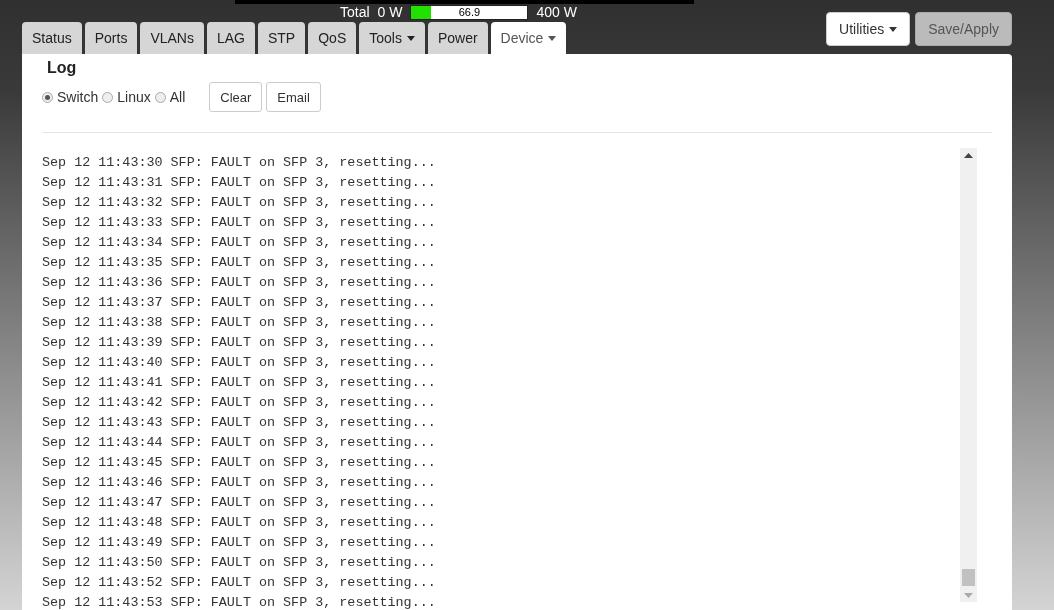 The height and width of the screenshot is (610, 1054). Describe the element at coordinates (457, 38) in the screenshot. I see `nav-tab: Power` at that location.